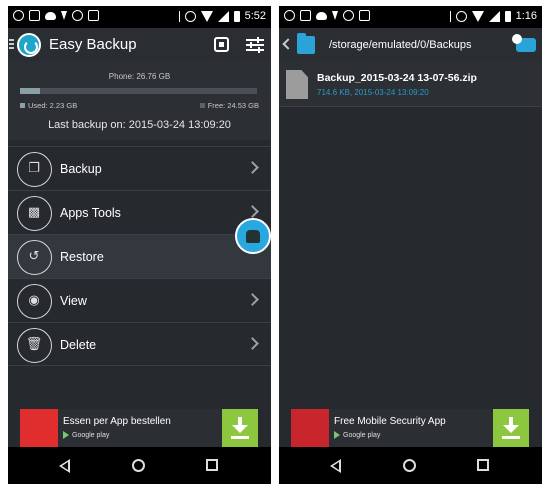  What do you see at coordinates (288, 44) in the screenshot?
I see `back-arrow-icon` at bounding box center [288, 44].